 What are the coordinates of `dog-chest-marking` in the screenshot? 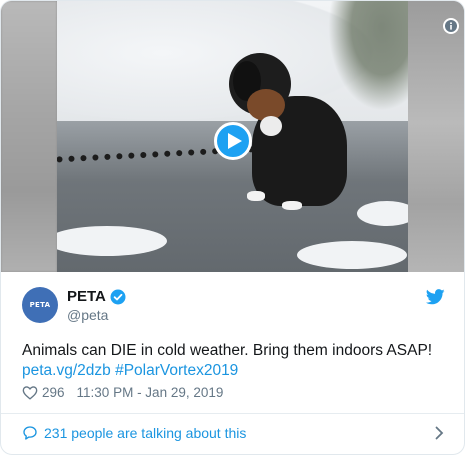 It's located at (271, 126).